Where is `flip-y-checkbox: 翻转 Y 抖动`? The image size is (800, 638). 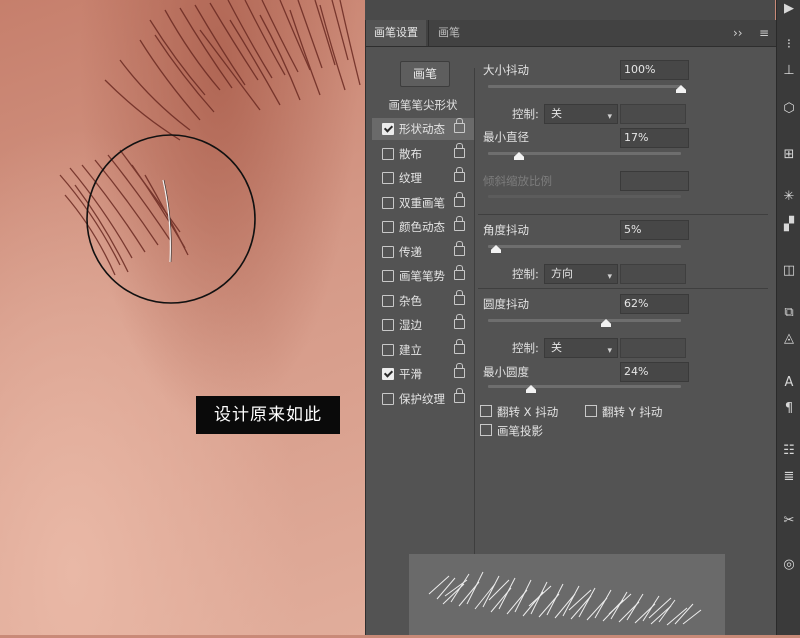 flip-y-checkbox: 翻转 Y 抖动 is located at coordinates (623, 412).